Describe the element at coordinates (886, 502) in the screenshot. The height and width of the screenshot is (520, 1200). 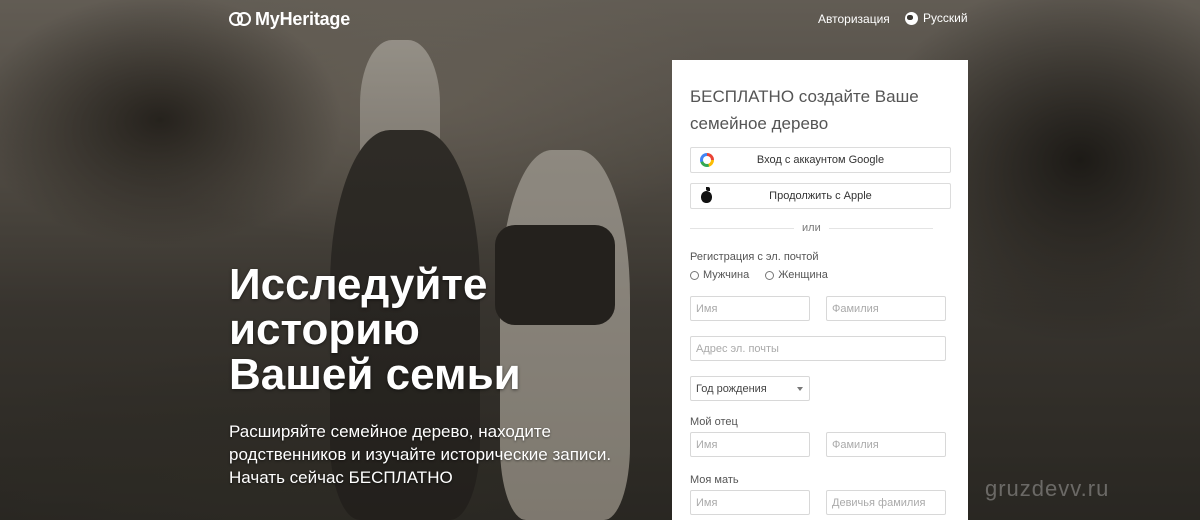
I see `mother-maiden-name-input` at that location.